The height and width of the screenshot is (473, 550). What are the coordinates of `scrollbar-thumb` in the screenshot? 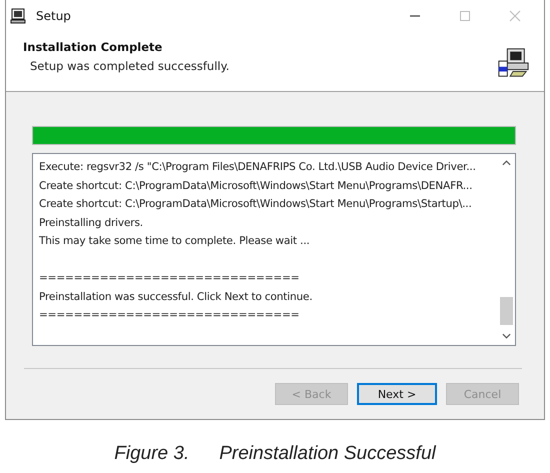 It's located at (506, 311).